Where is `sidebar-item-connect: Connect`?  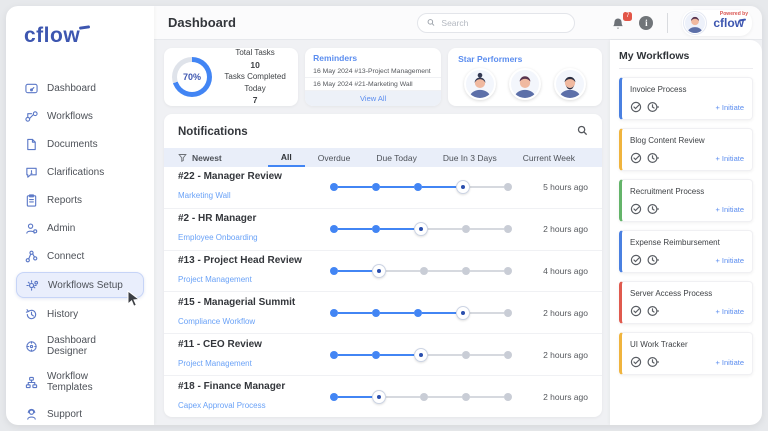 sidebar-item-connect: Connect is located at coordinates (80, 256).